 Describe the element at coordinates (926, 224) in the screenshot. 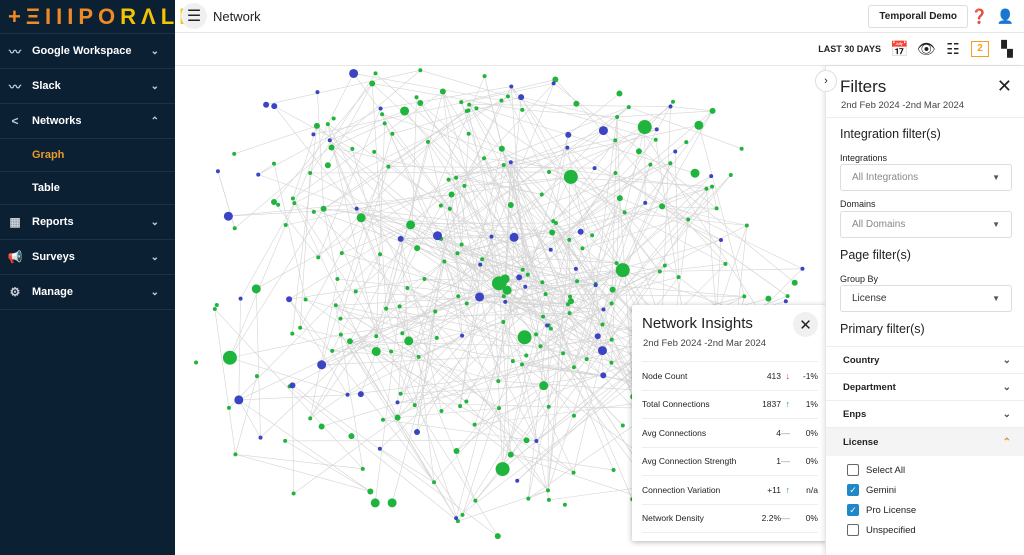

I see `domains-select: All Domains ▼` at that location.